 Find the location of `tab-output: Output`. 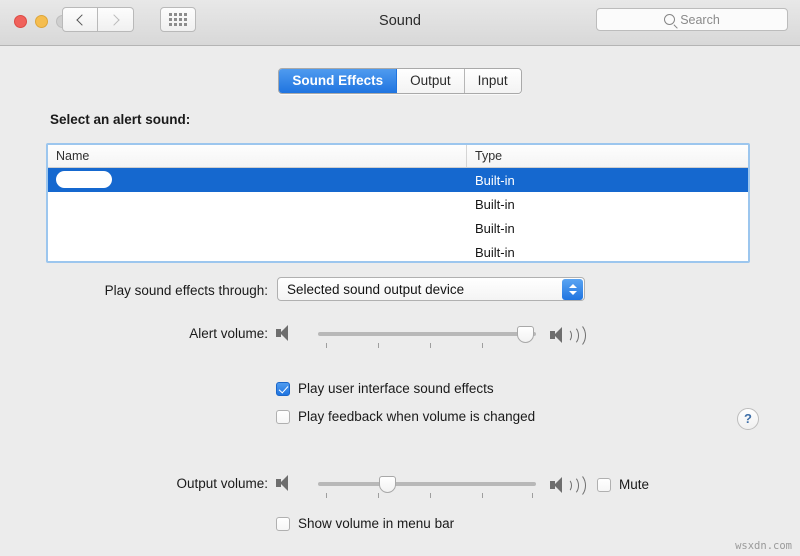

tab-output: Output is located at coordinates (431, 81).